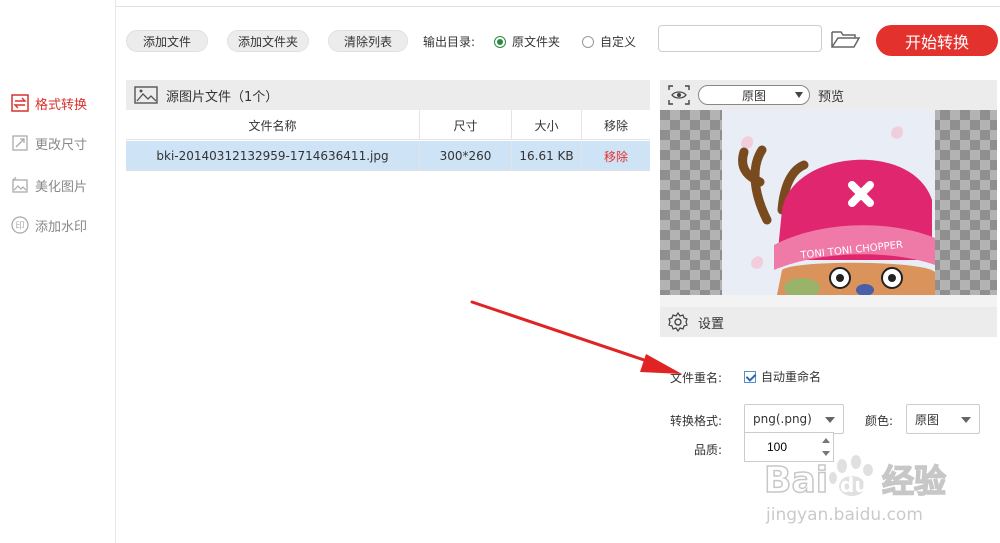 This screenshot has height=543, width=1000. What do you see at coordinates (58, 271) in the screenshot?
I see `sidebar: 格式转换 更改尺寸 美化图片 印 添加水印` at bounding box center [58, 271].